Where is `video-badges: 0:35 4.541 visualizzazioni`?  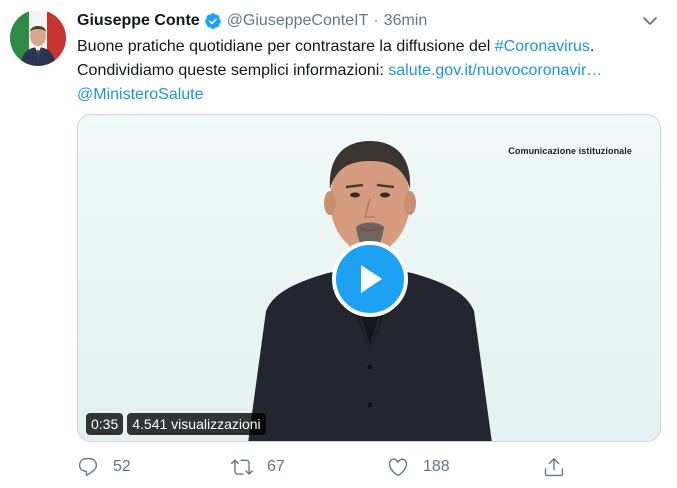 video-badges: 0:35 4.541 visualizzazioni is located at coordinates (176, 424).